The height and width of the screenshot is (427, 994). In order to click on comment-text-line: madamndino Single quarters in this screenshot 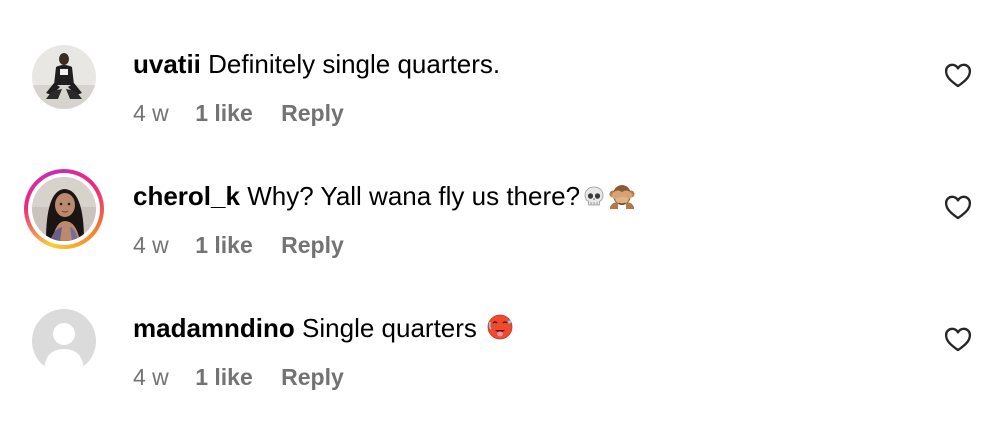, I will do `click(323, 330)`.